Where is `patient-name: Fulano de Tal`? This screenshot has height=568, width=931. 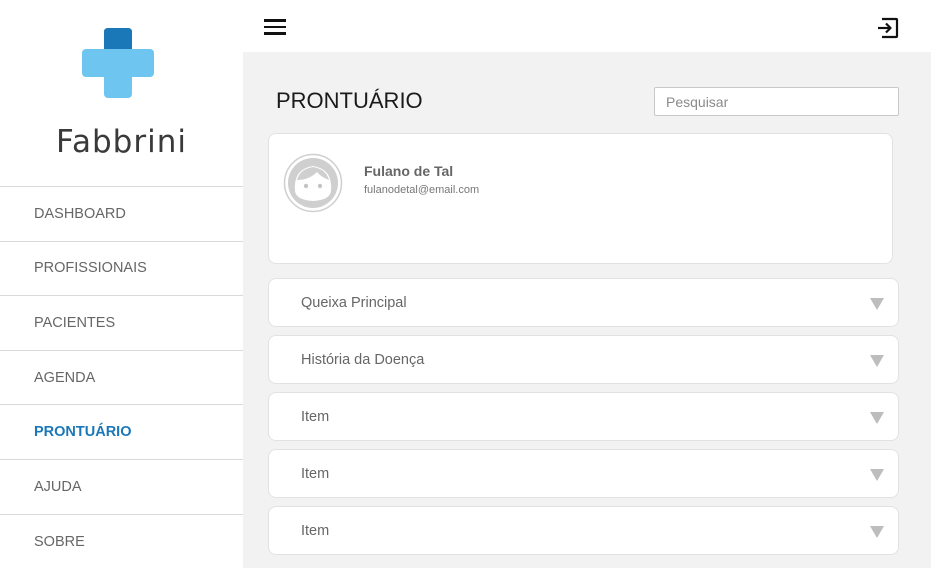 patient-name: Fulano de Tal is located at coordinates (409, 171).